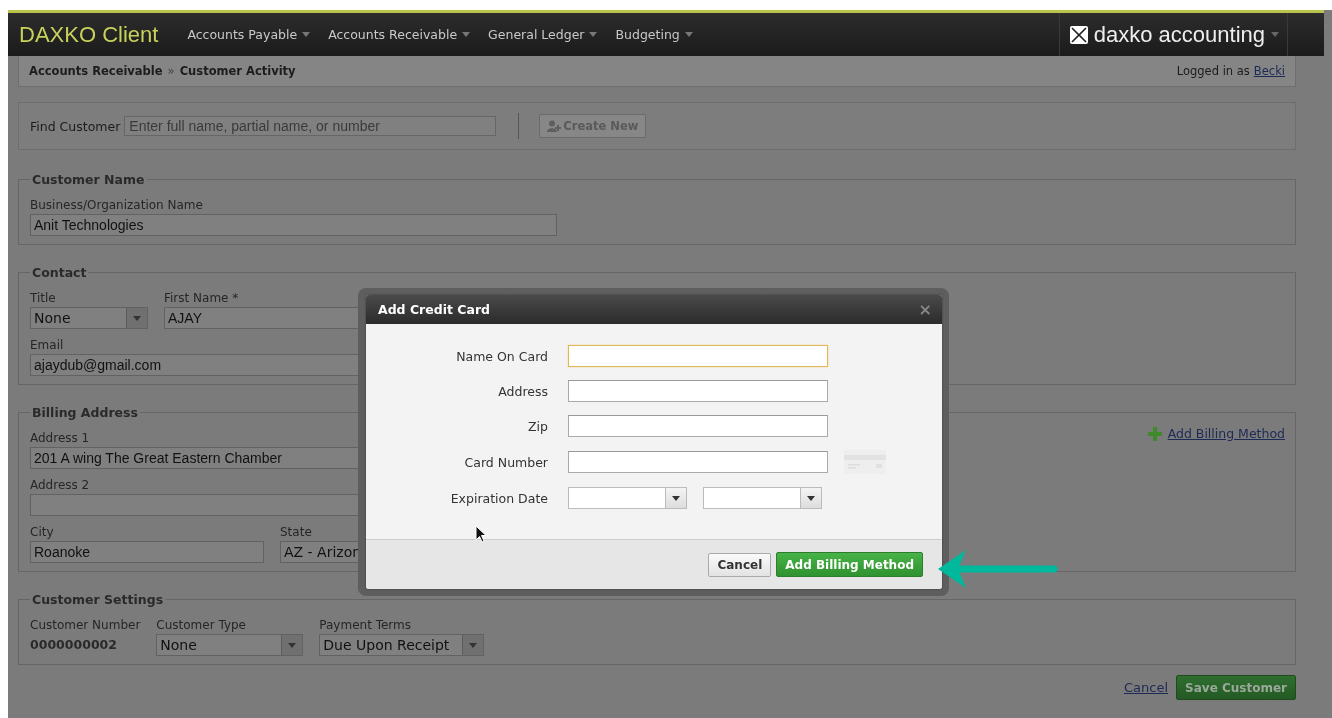 The height and width of the screenshot is (718, 1332). Describe the element at coordinates (60, 485) in the screenshot. I see `field-label: Address 2` at that location.